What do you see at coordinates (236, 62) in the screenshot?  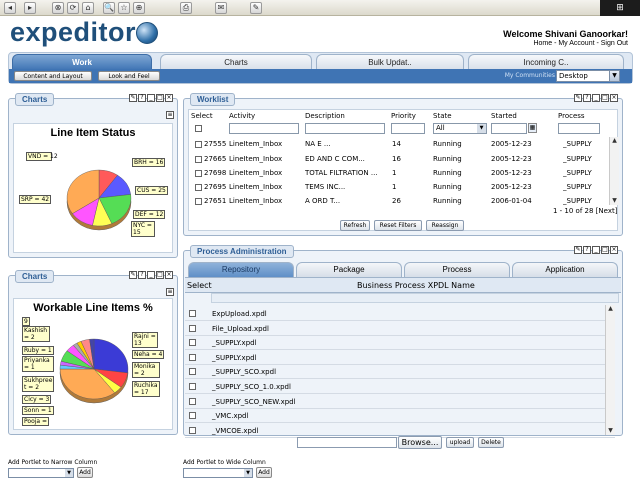 I see `tab-charts: Charts` at bounding box center [236, 62].